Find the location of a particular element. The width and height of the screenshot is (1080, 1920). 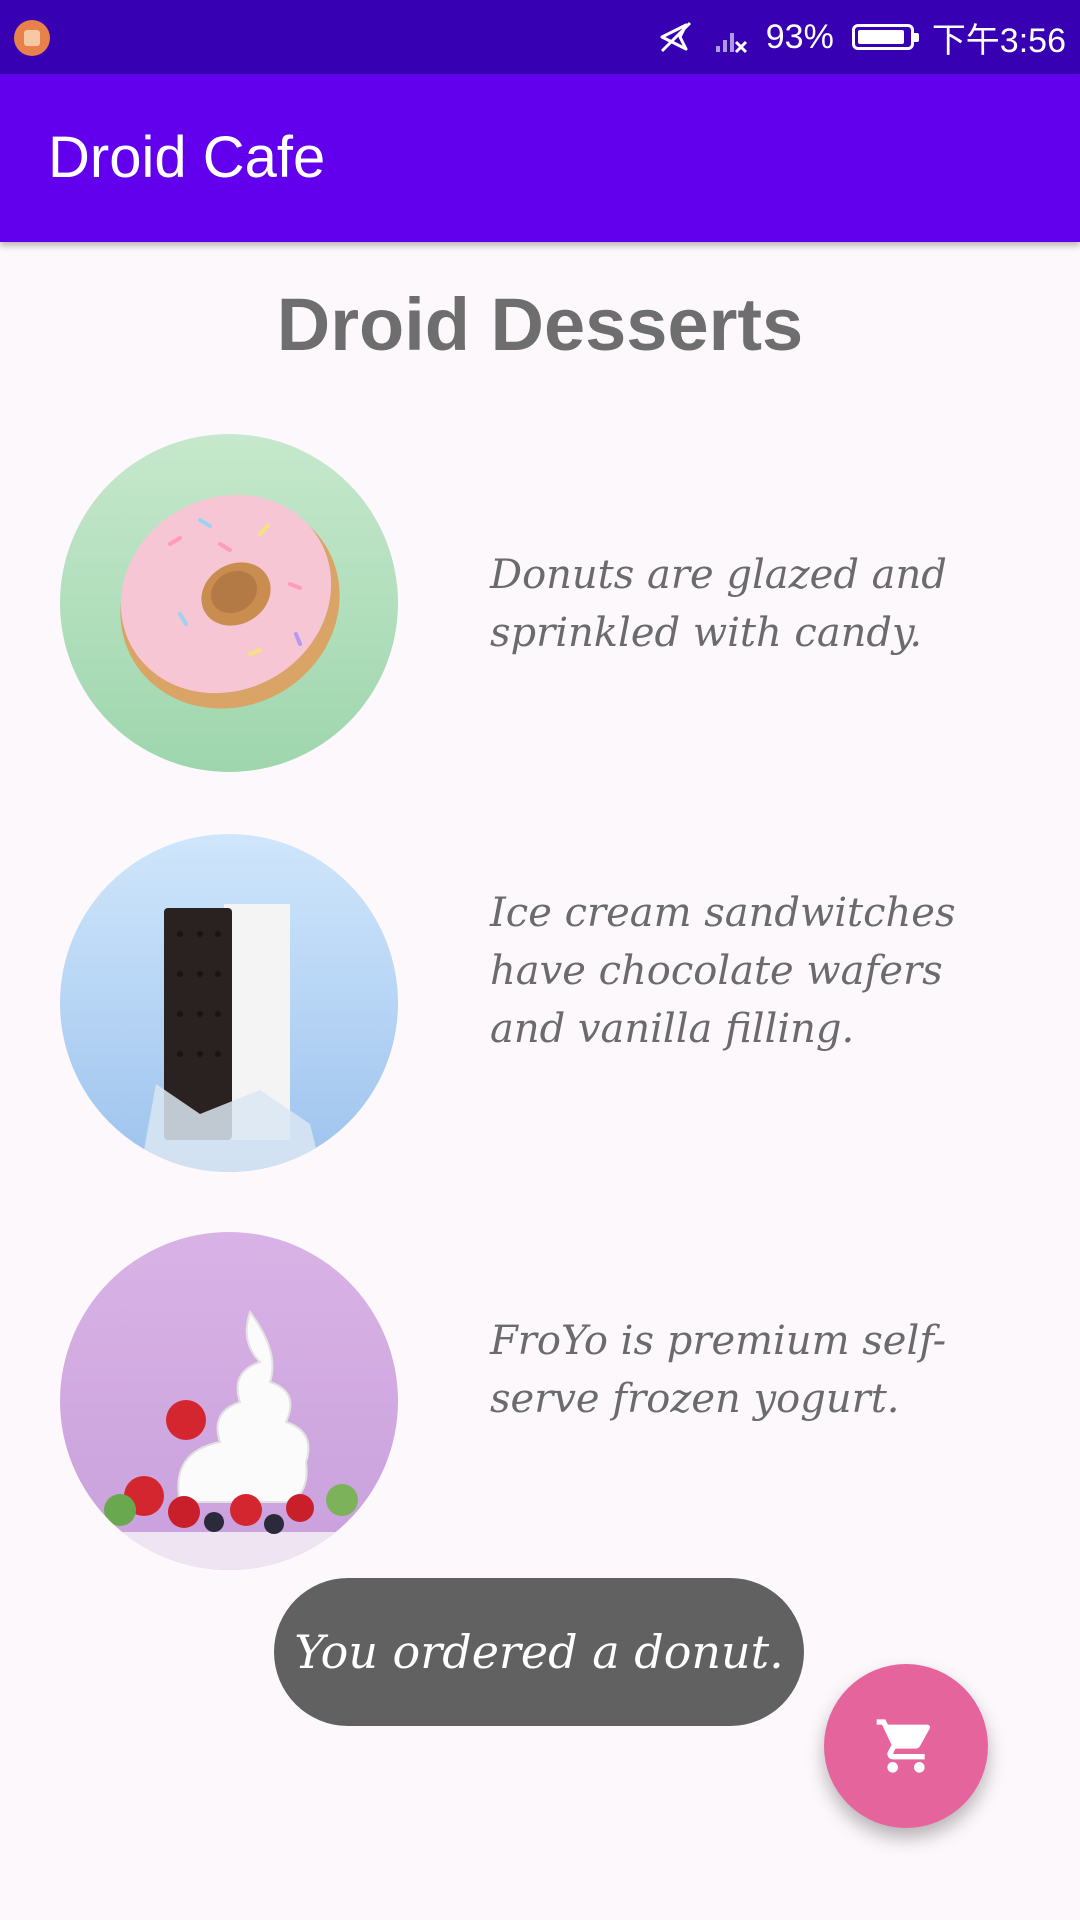

status-indicators: 93% 下午3:56 is located at coordinates (861, 37).